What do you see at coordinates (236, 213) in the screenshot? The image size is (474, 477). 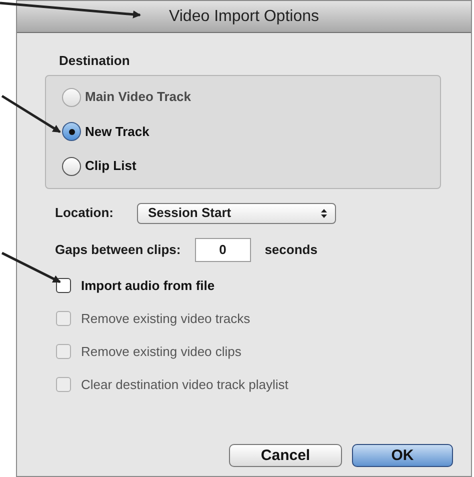 I see `location-dropdown: Session Start` at bounding box center [236, 213].